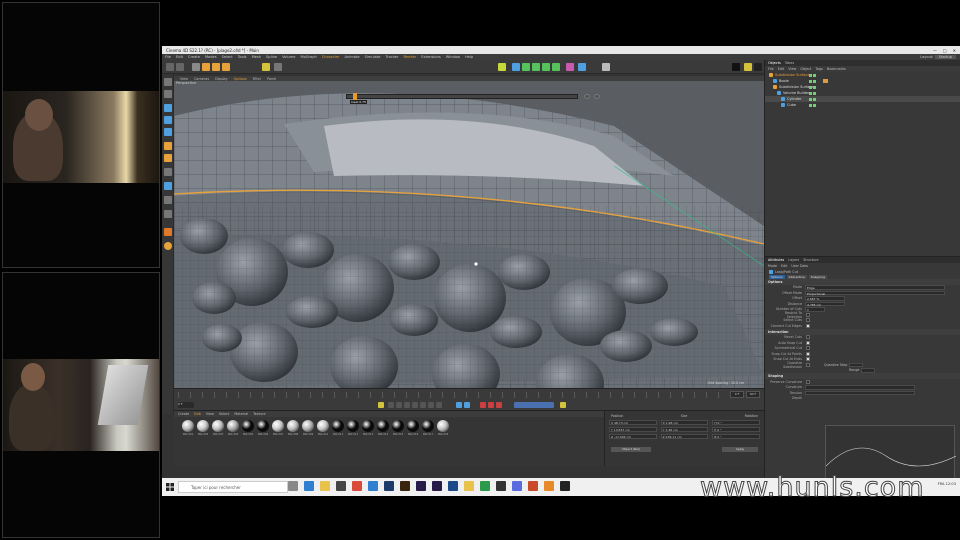  Describe the element at coordinates (875, 287) in the screenshot. I see `mode-select: Edge` at that location.